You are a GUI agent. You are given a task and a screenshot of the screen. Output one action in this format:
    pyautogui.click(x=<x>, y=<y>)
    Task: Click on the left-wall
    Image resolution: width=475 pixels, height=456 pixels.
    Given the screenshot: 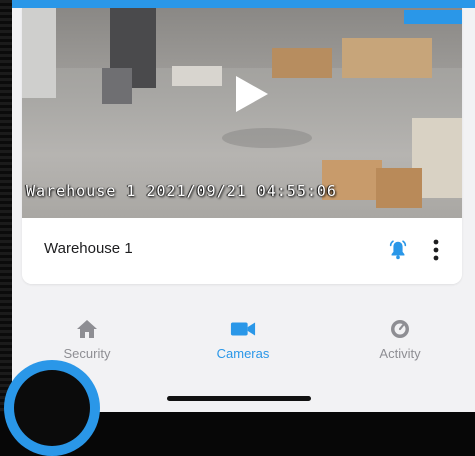 What is the action you would take?
    pyautogui.click(x=39, y=53)
    